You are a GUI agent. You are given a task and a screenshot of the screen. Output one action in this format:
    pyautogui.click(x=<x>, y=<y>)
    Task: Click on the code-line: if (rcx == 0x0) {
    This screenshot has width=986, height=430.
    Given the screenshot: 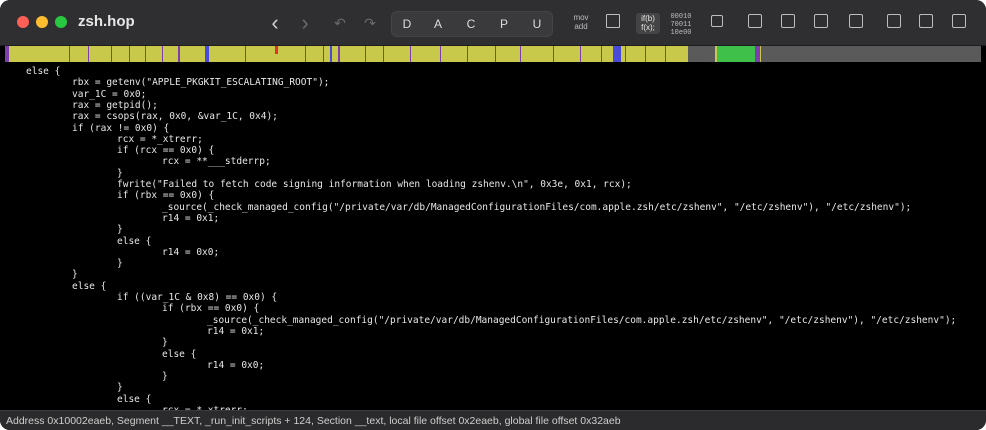 What is the action you would take?
    pyautogui.click(x=165, y=150)
    